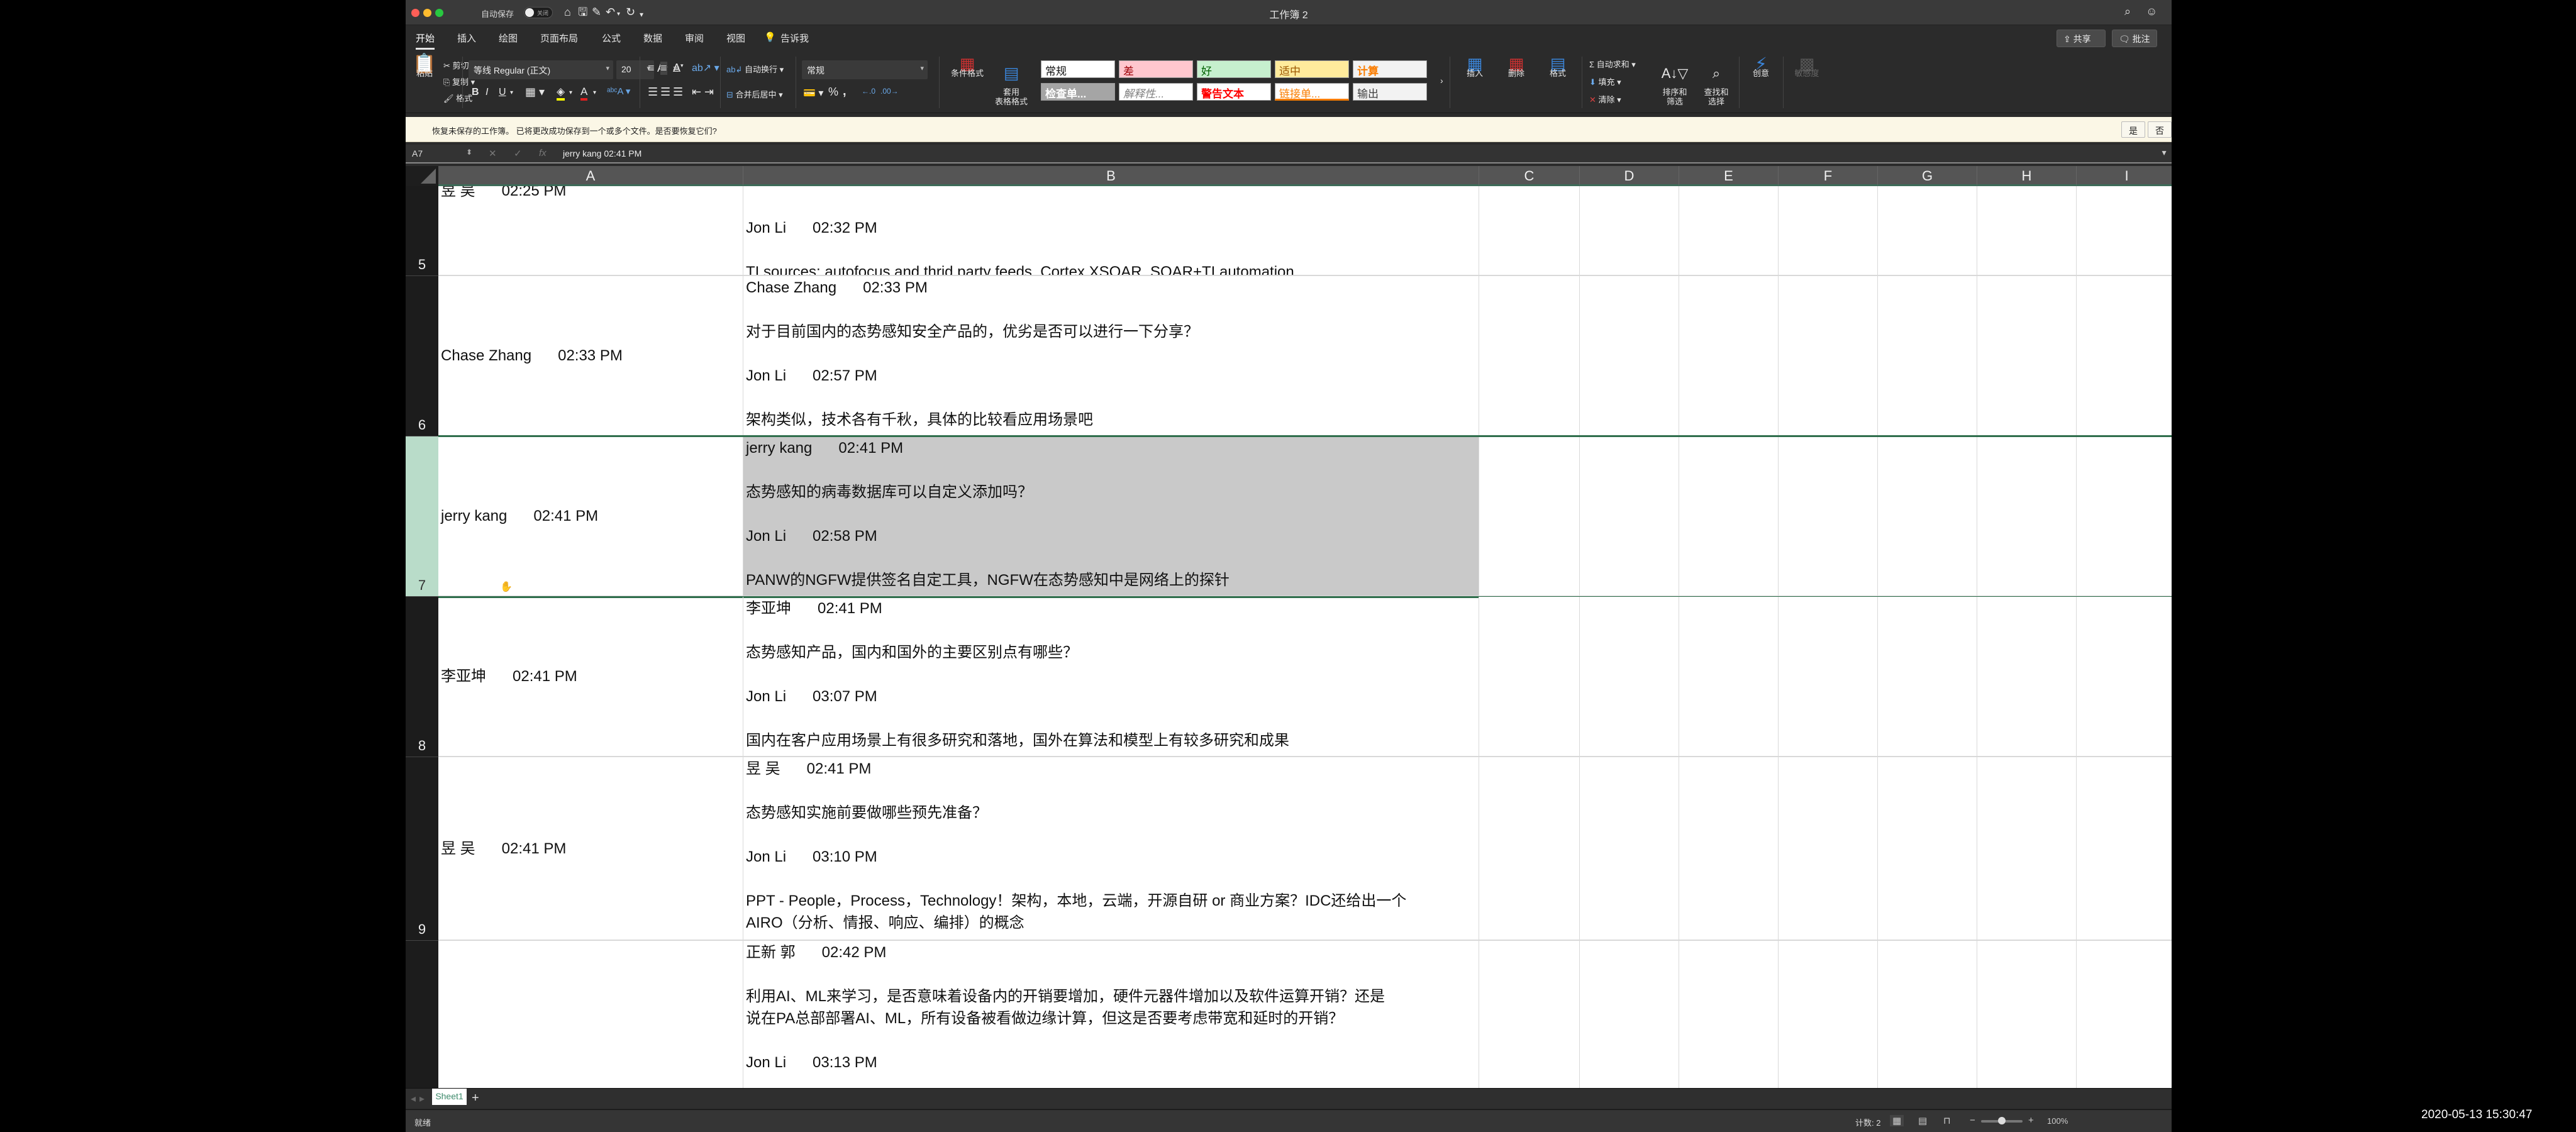 The height and width of the screenshot is (1132, 2576). I want to click on align-bottom-icon: ≡, so click(676, 69).